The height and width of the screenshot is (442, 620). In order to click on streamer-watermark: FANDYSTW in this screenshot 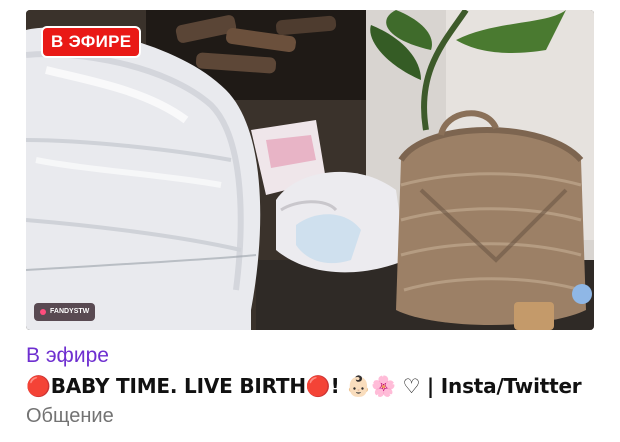, I will do `click(65, 312)`.